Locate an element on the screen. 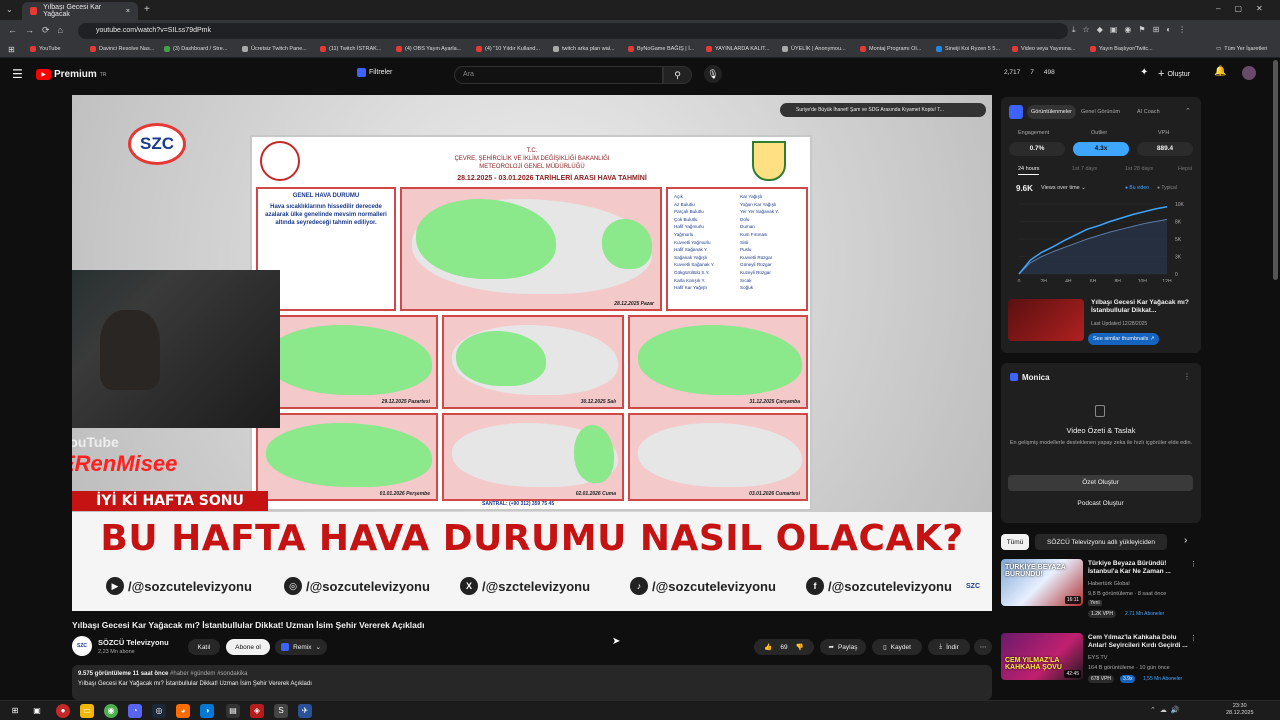 Image resolution: width=1280 pixels, height=720 pixels. discord-icon: ◔ is located at coordinates (135, 711).